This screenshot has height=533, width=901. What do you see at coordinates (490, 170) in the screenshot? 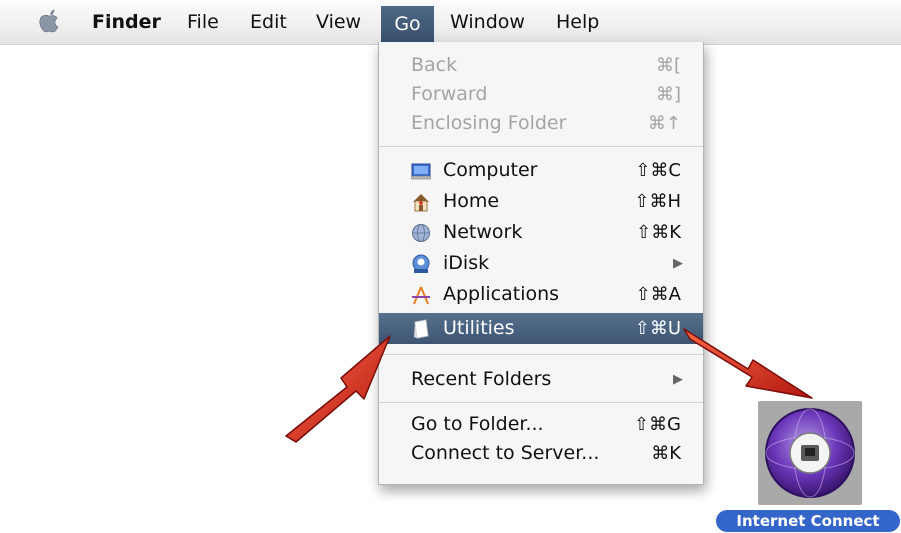
I see `menu-item-label: Computer` at bounding box center [490, 170].